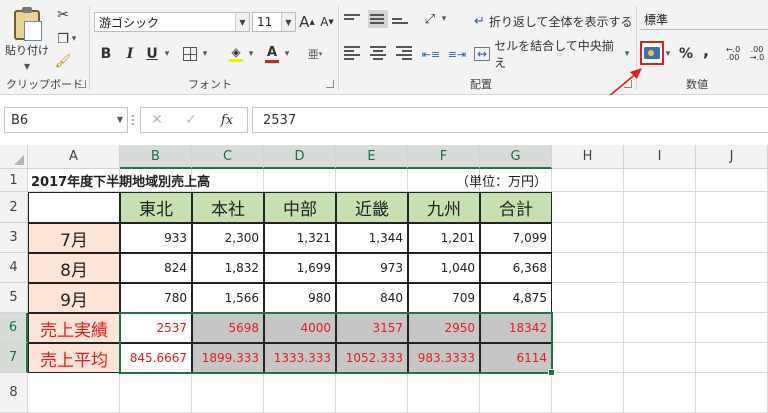  Describe the element at coordinates (516, 328) in the screenshot. I see `value-cell: 18342` at that location.